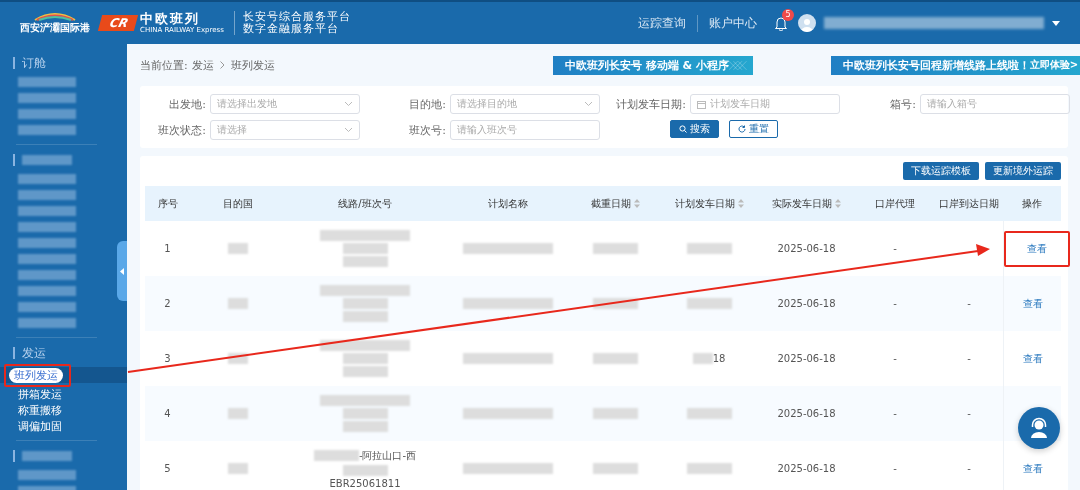  Describe the element at coordinates (1056, 23) in the screenshot. I see `caret-down-icon` at that location.